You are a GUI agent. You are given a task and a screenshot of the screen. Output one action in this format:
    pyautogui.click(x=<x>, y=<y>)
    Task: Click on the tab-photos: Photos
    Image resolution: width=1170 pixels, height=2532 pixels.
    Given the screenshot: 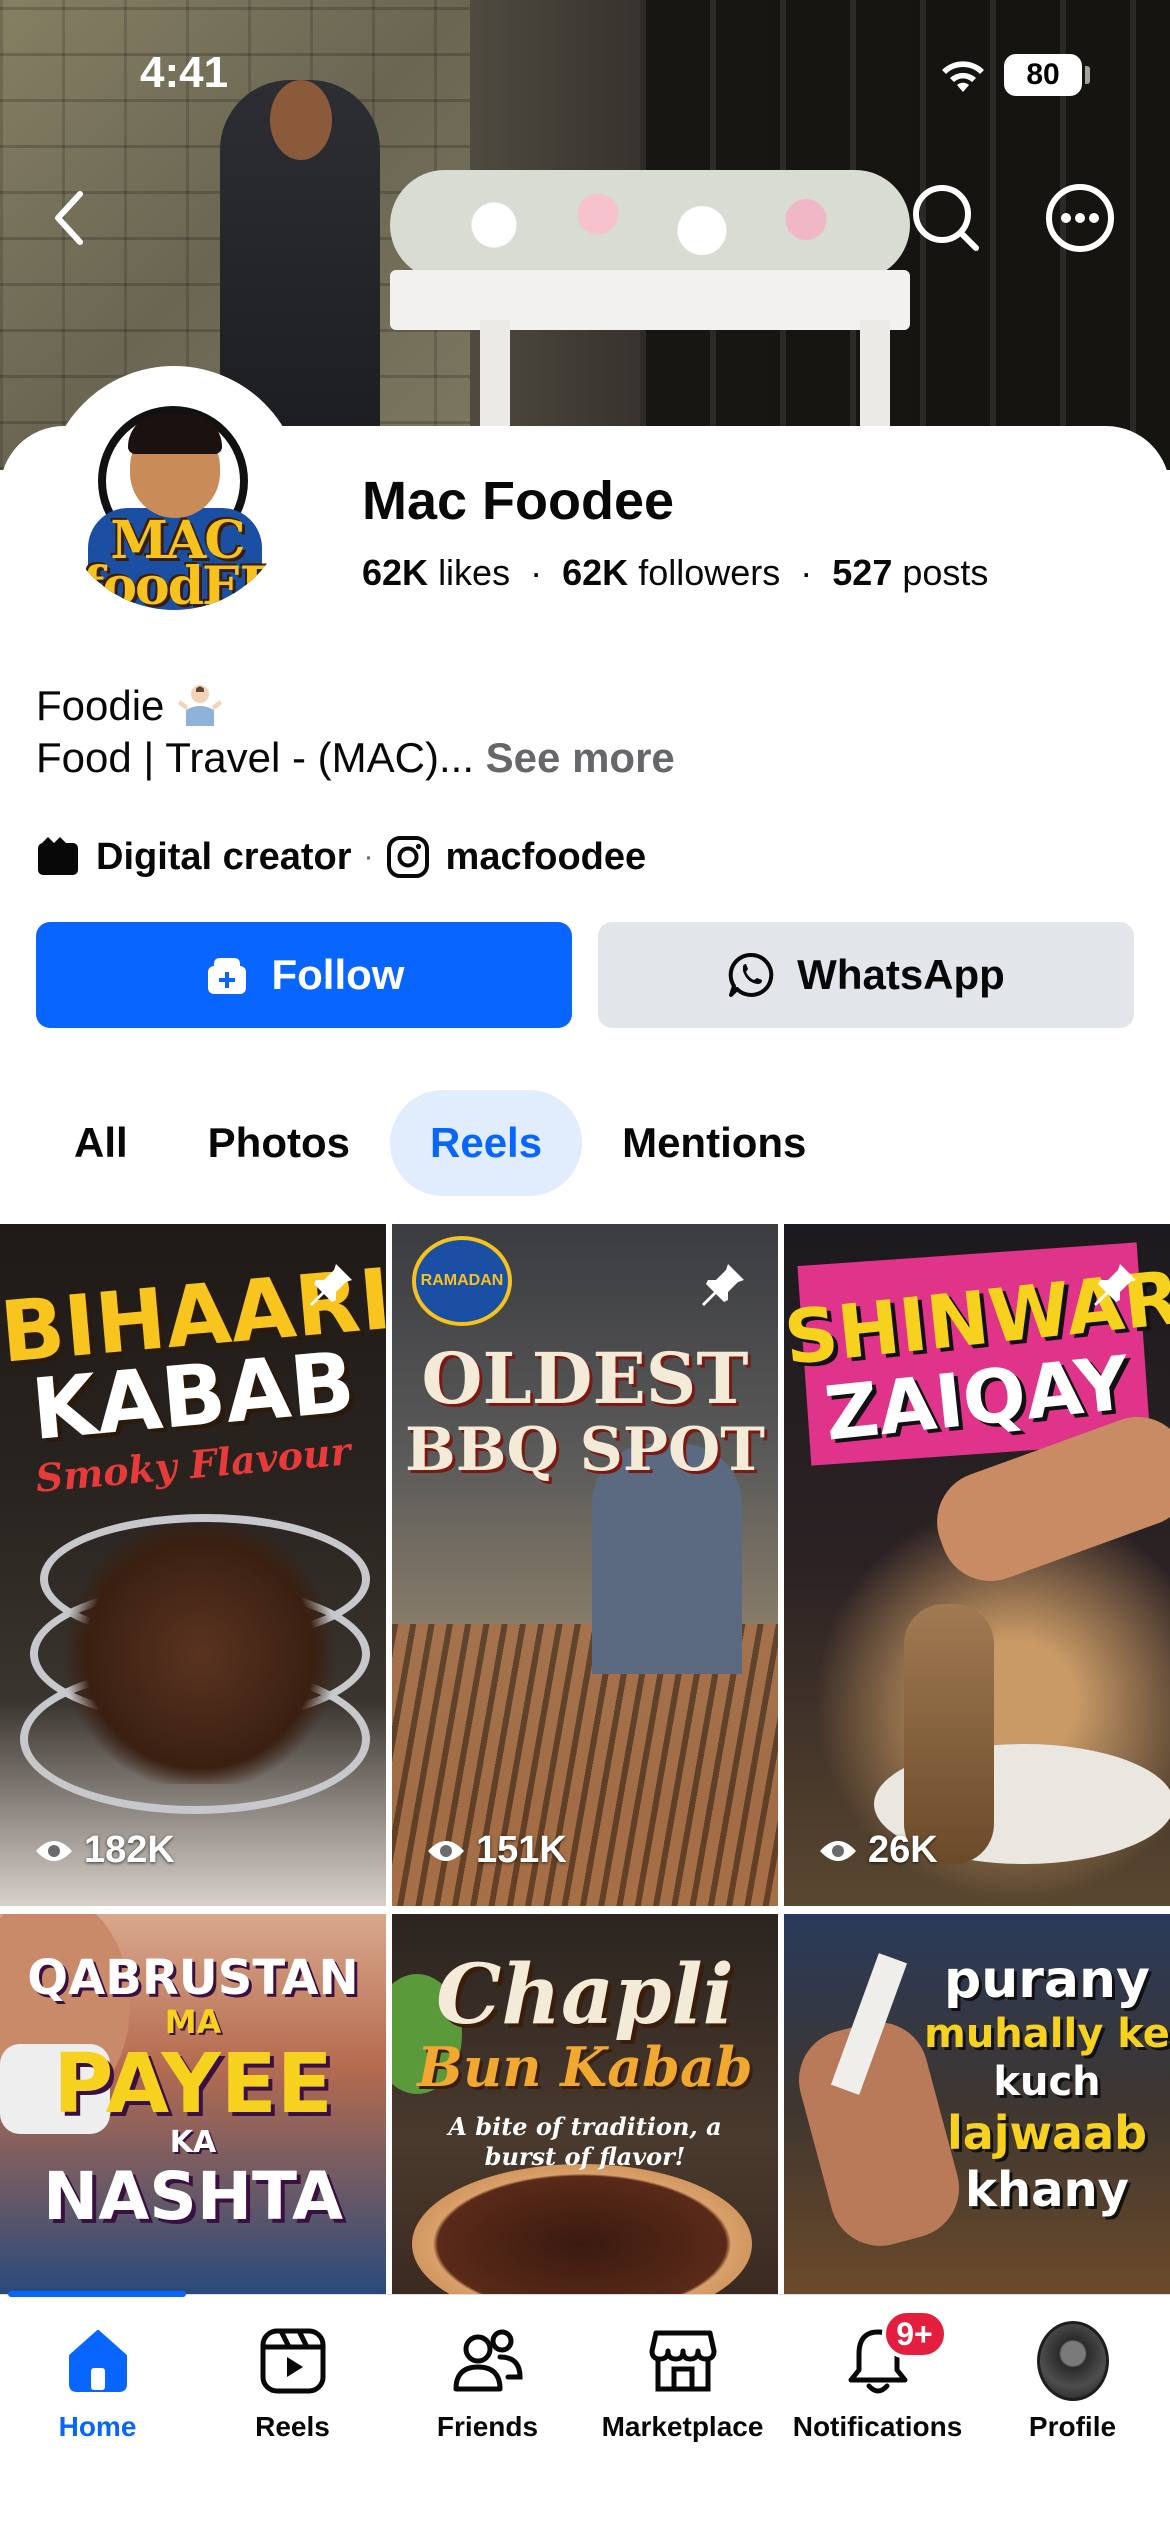 What is the action you would take?
    pyautogui.click(x=279, y=1143)
    